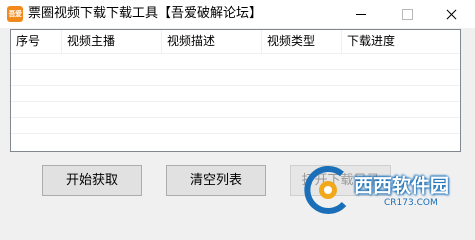  What do you see at coordinates (361, 14) in the screenshot?
I see `minimize-button` at bounding box center [361, 14].